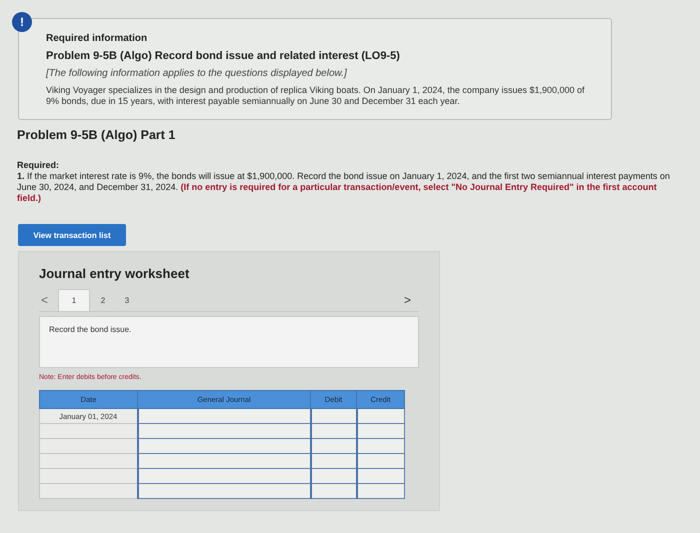 The width and height of the screenshot is (700, 533). What do you see at coordinates (316, 96) in the screenshot?
I see `problem-description: Viking Voyager specializes in the design and production of replica Viking boats. On January 1, 2024, the company issues $1,900,000 of 9% bonds, due in 15 years, with interest payable semiannually on June 30 and December 31 each year.` at bounding box center [316, 96].